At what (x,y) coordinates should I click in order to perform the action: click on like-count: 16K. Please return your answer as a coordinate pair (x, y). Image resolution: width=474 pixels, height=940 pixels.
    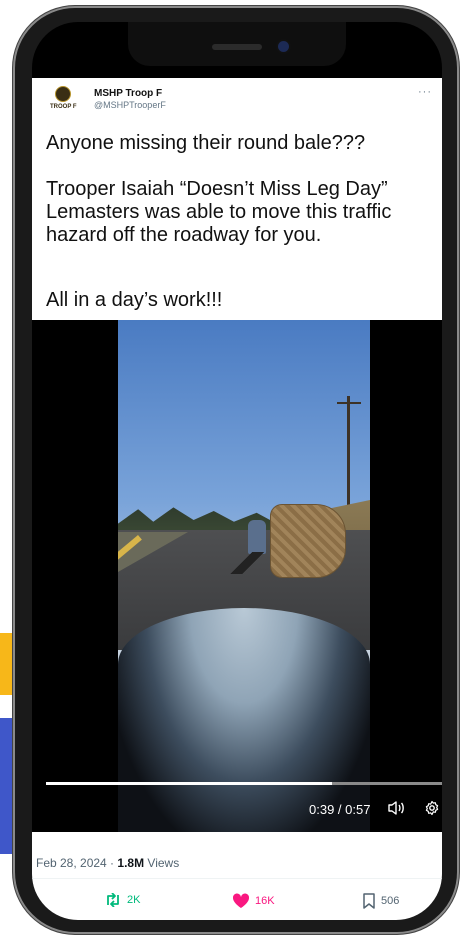
    Looking at the image, I should click on (265, 901).